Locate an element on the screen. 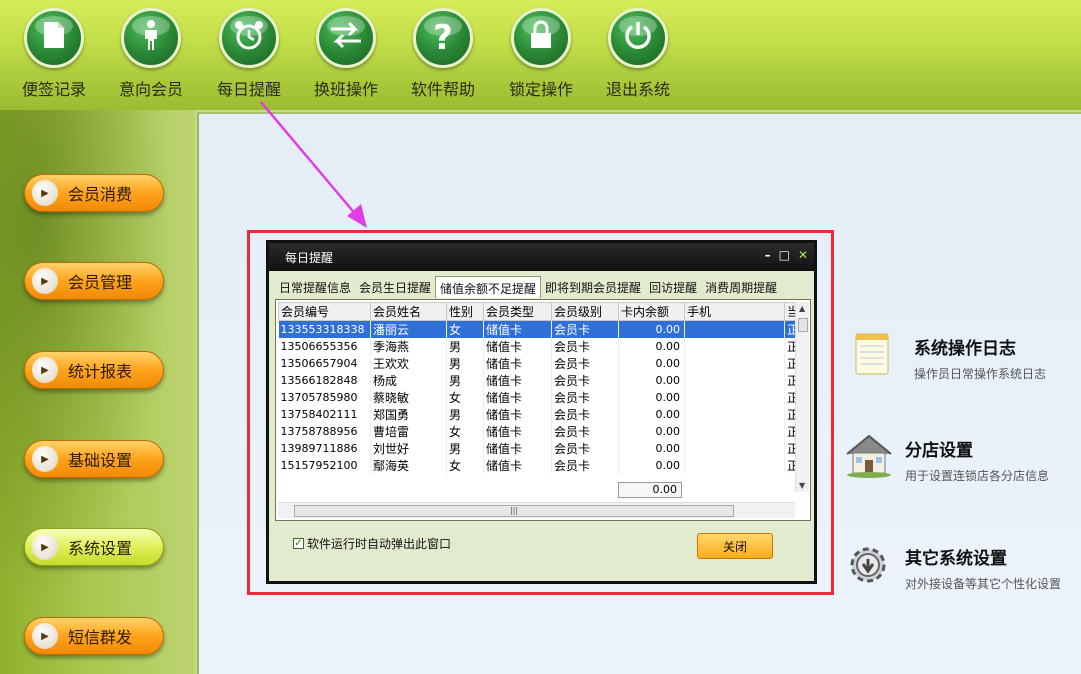 This screenshot has width=1081, height=674. pointer-arrow is located at coordinates (313, 164).